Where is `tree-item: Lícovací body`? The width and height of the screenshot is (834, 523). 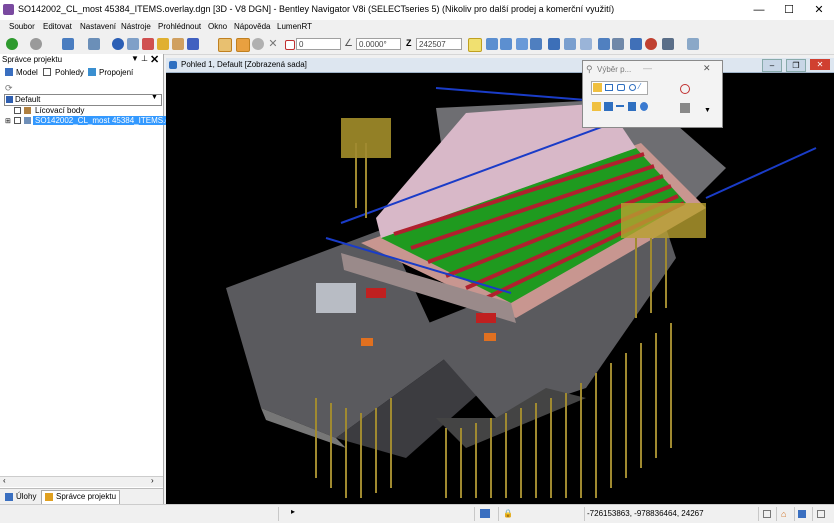
tree-item: Lícovací body is located at coordinates (82, 111).